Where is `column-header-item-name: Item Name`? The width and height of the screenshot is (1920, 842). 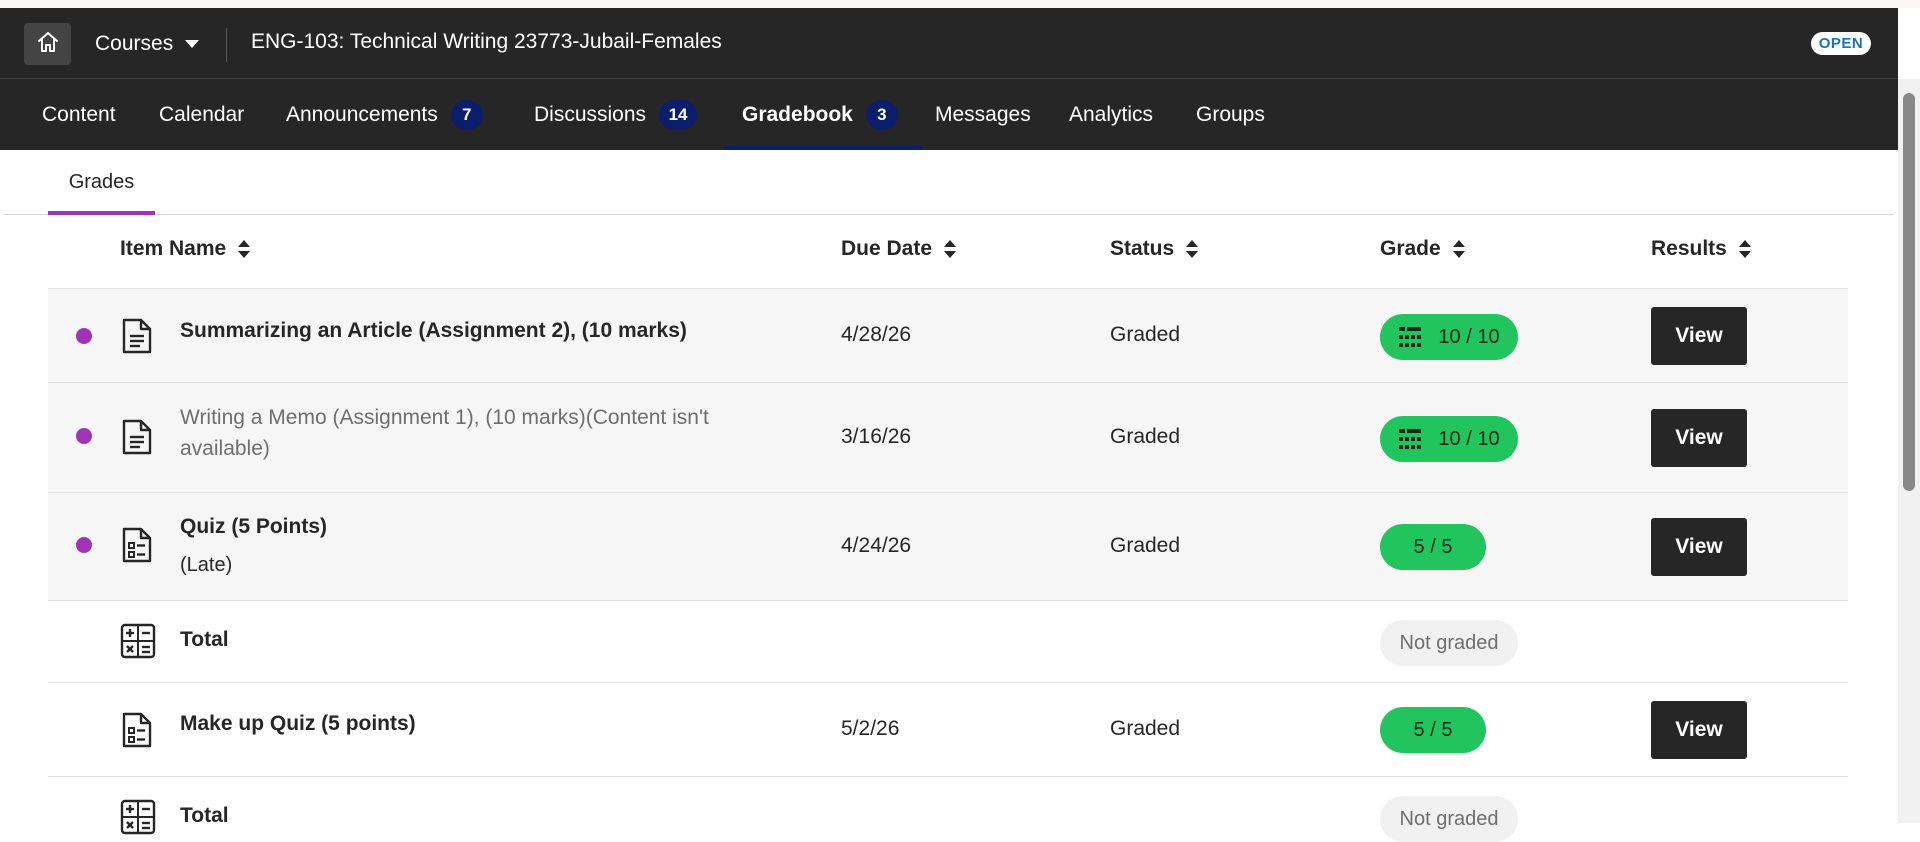 column-header-item-name: Item Name is located at coordinates (185, 249).